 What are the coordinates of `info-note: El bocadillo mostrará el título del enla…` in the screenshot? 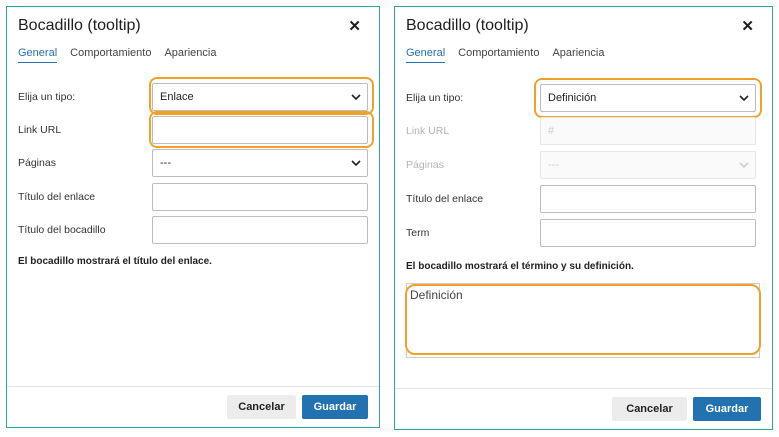 It's located at (115, 261).